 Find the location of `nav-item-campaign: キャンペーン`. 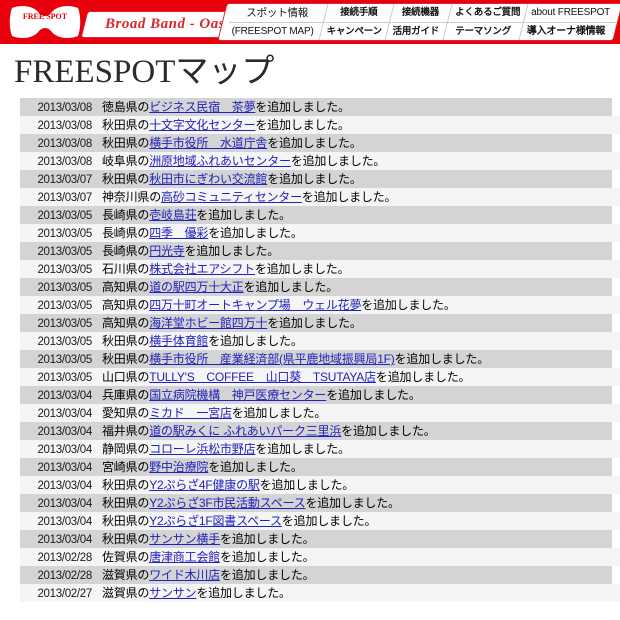

nav-item-campaign: キャンペーン is located at coordinates (354, 32).